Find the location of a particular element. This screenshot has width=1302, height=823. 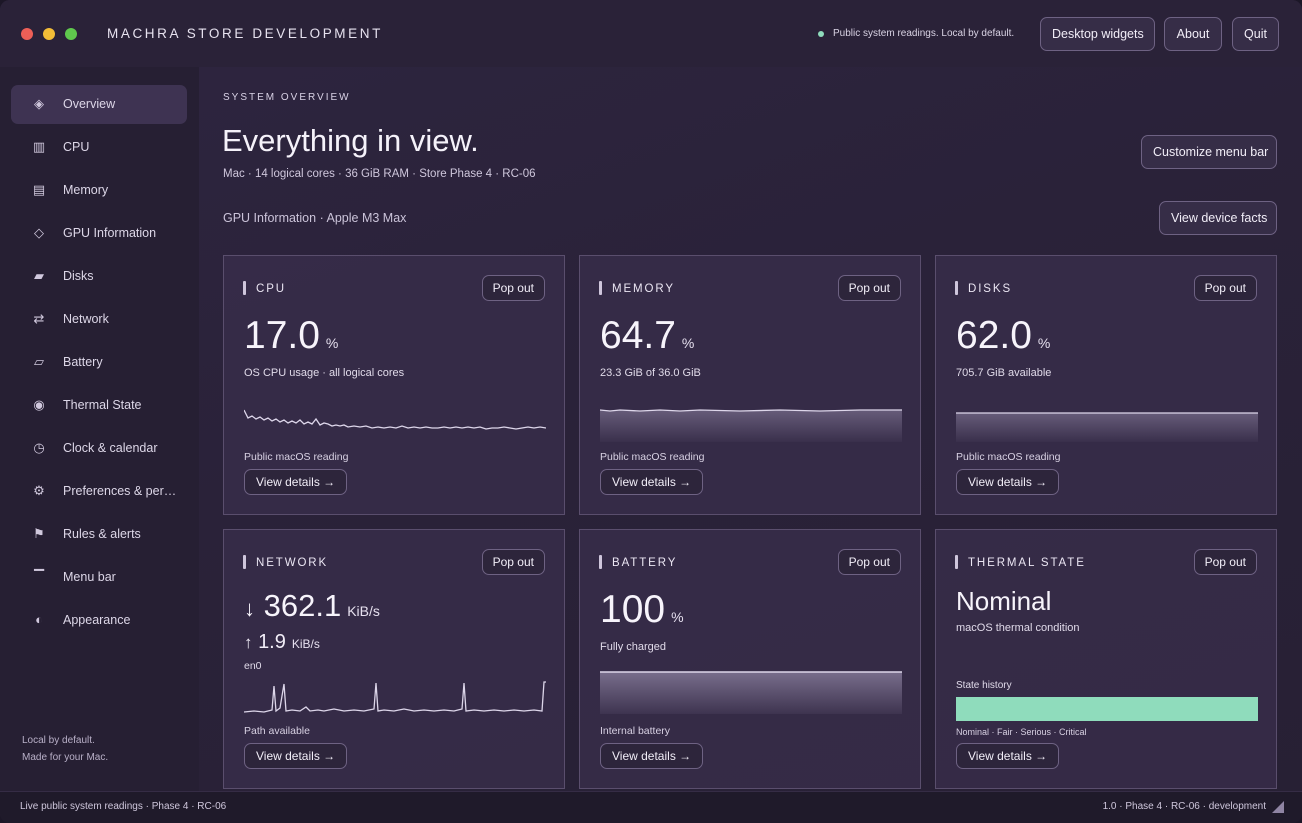

disk-sparkline is located at coordinates (1107, 427).